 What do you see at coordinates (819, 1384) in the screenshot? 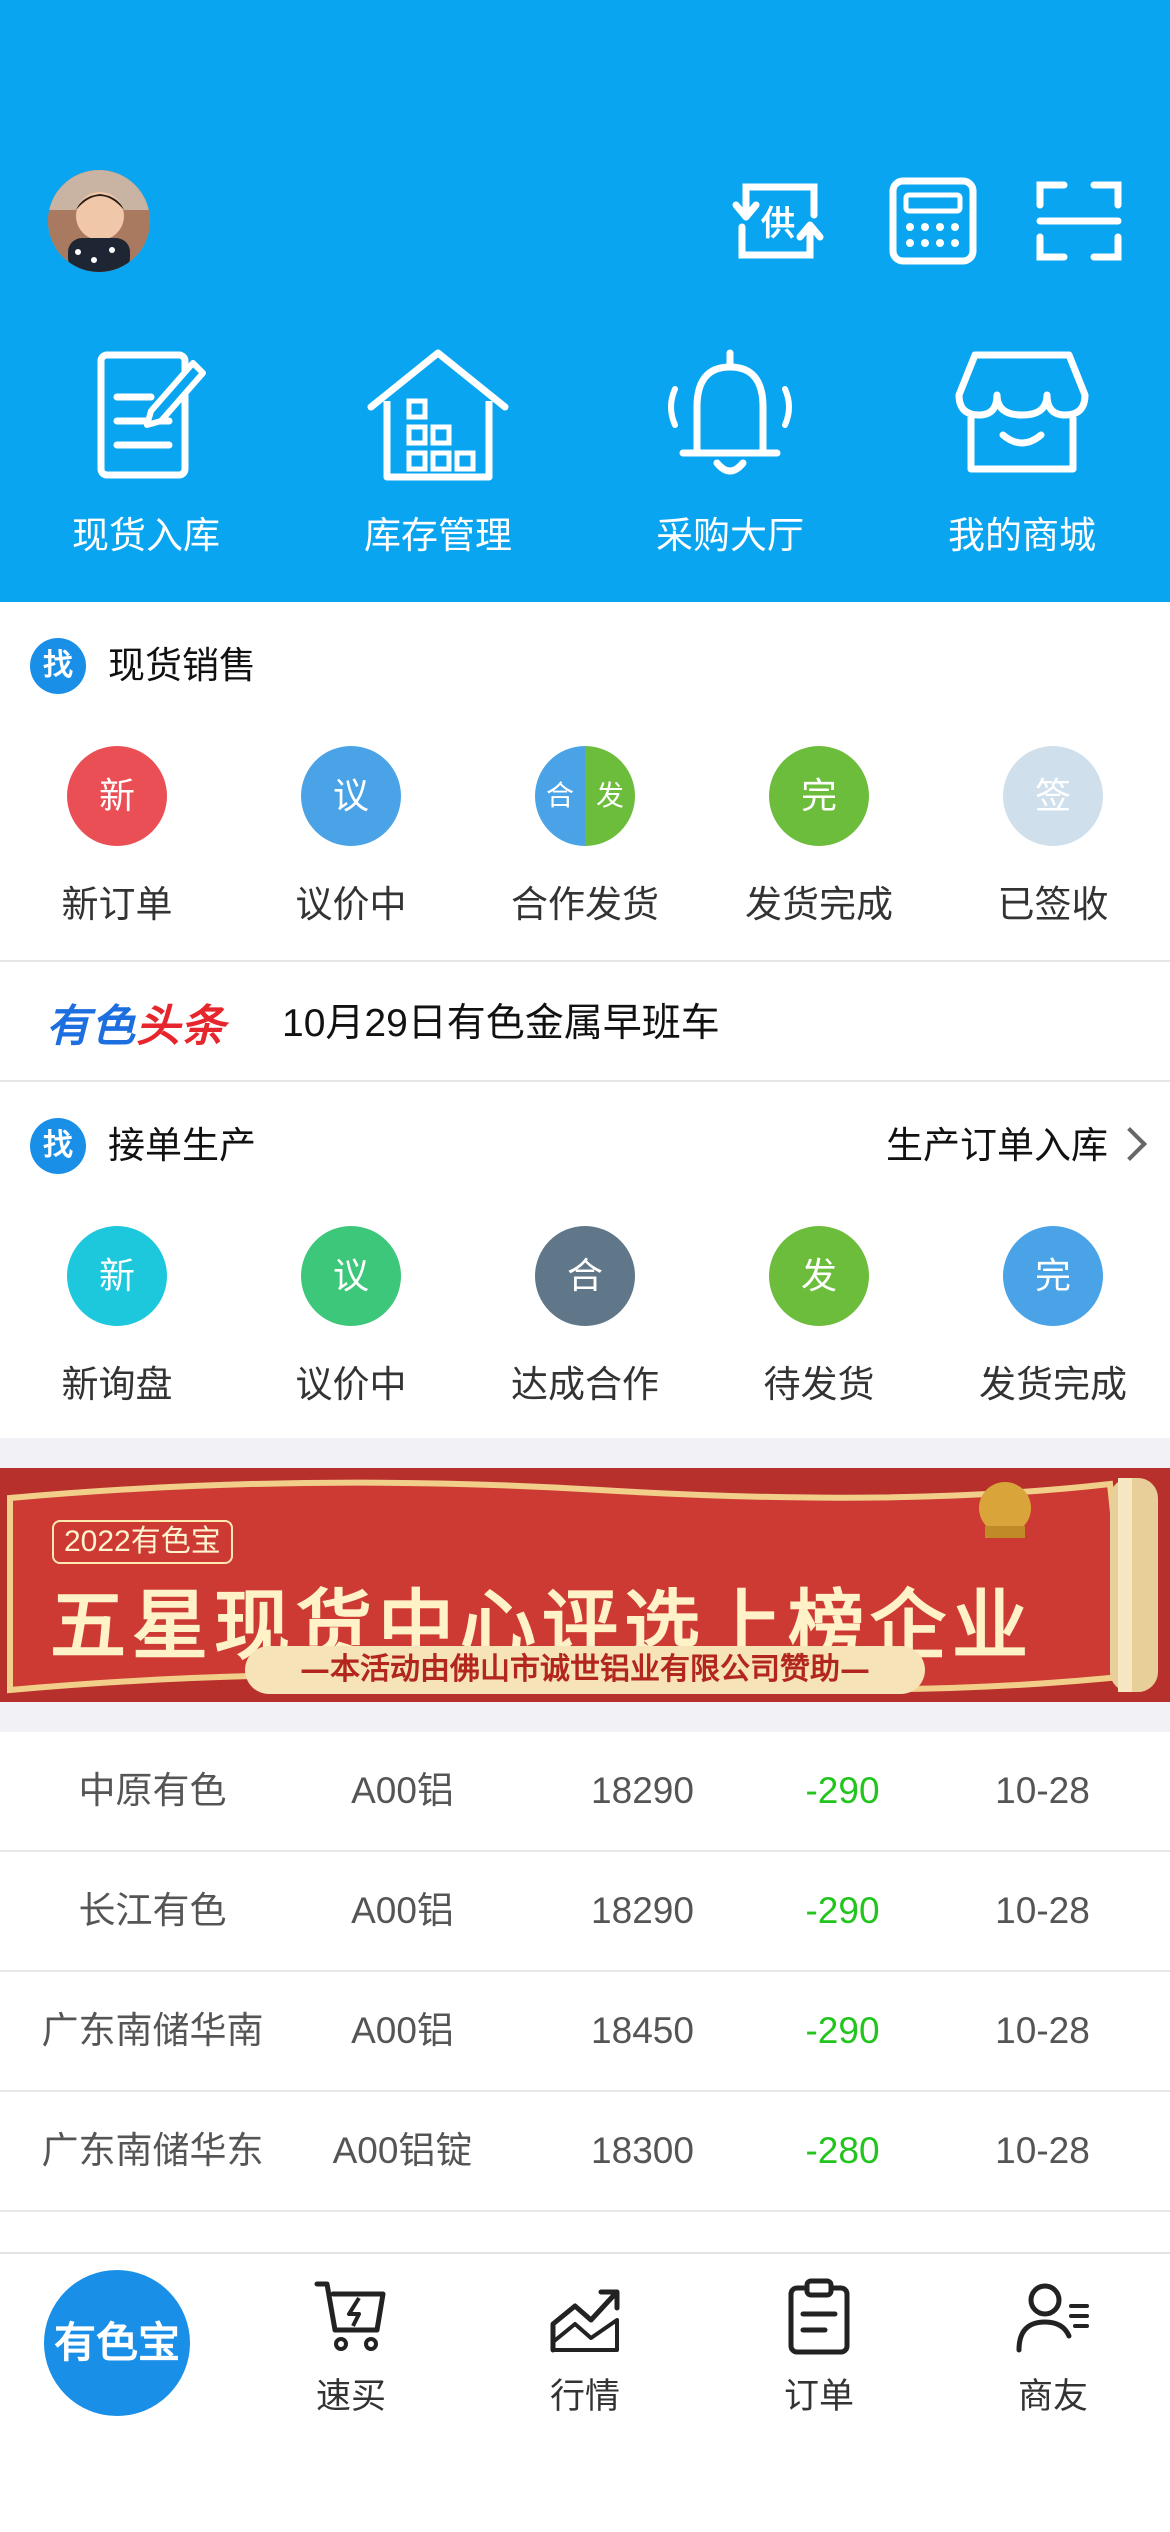
I see `status-label: 待发货` at bounding box center [819, 1384].